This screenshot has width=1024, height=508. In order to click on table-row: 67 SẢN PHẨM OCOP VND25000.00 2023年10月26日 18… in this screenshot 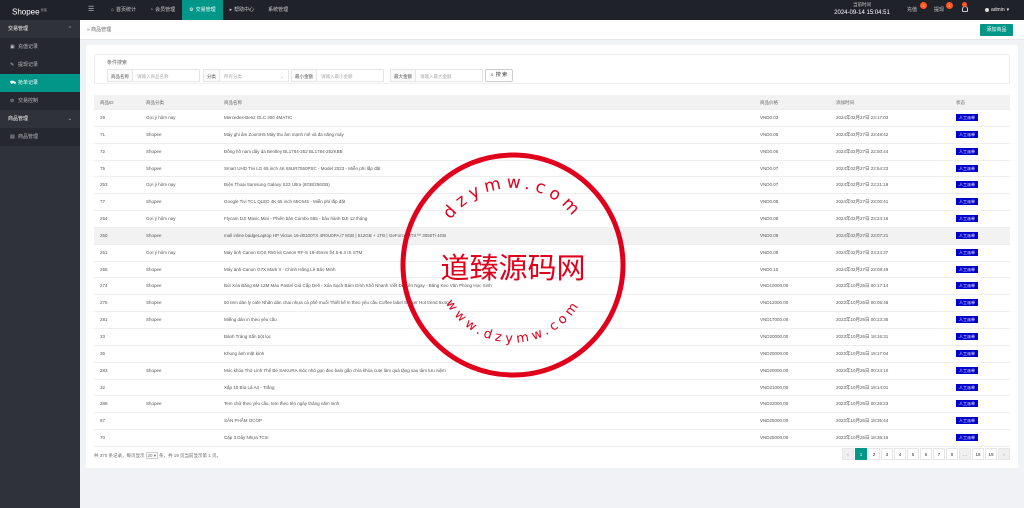, I will do `click(552, 422)`.